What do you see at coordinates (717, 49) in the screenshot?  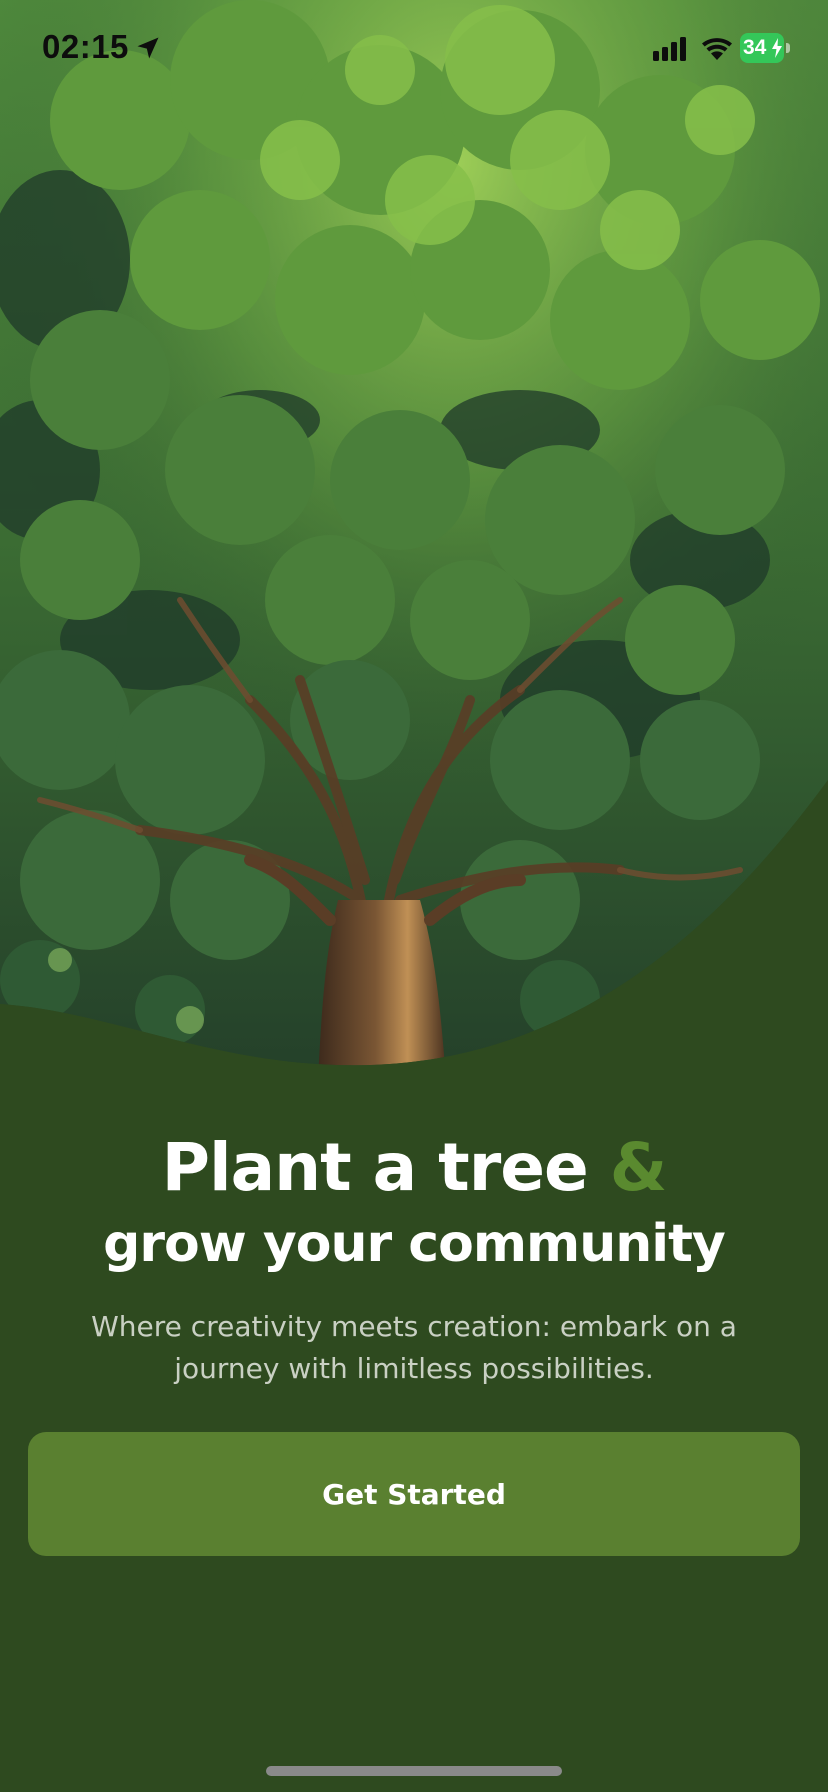 I see `wifi-icon` at bounding box center [717, 49].